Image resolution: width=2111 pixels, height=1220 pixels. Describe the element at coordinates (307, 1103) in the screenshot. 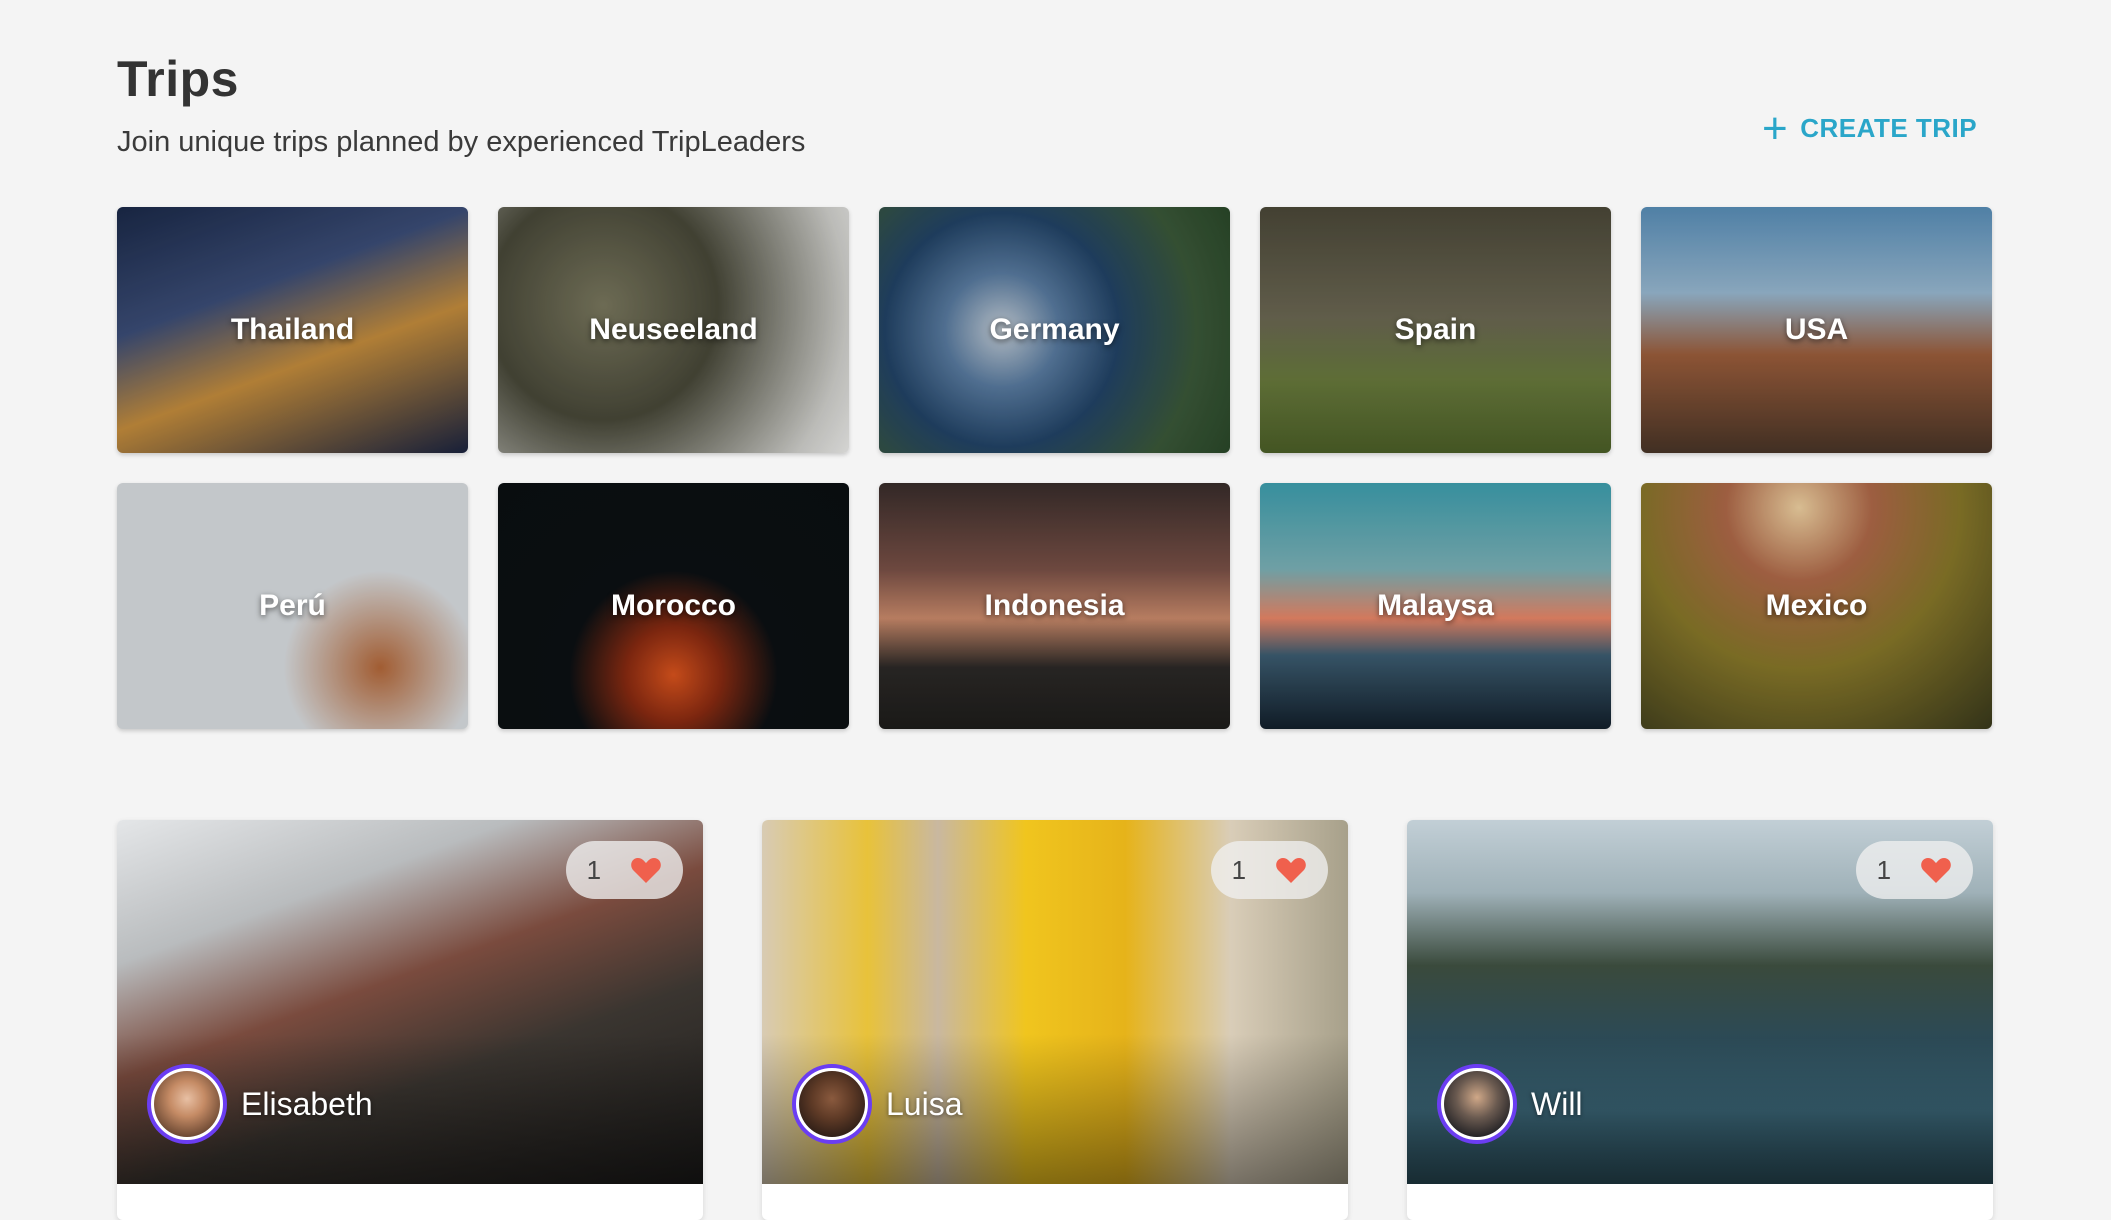

I see `leader-name: Elisabeth` at that location.